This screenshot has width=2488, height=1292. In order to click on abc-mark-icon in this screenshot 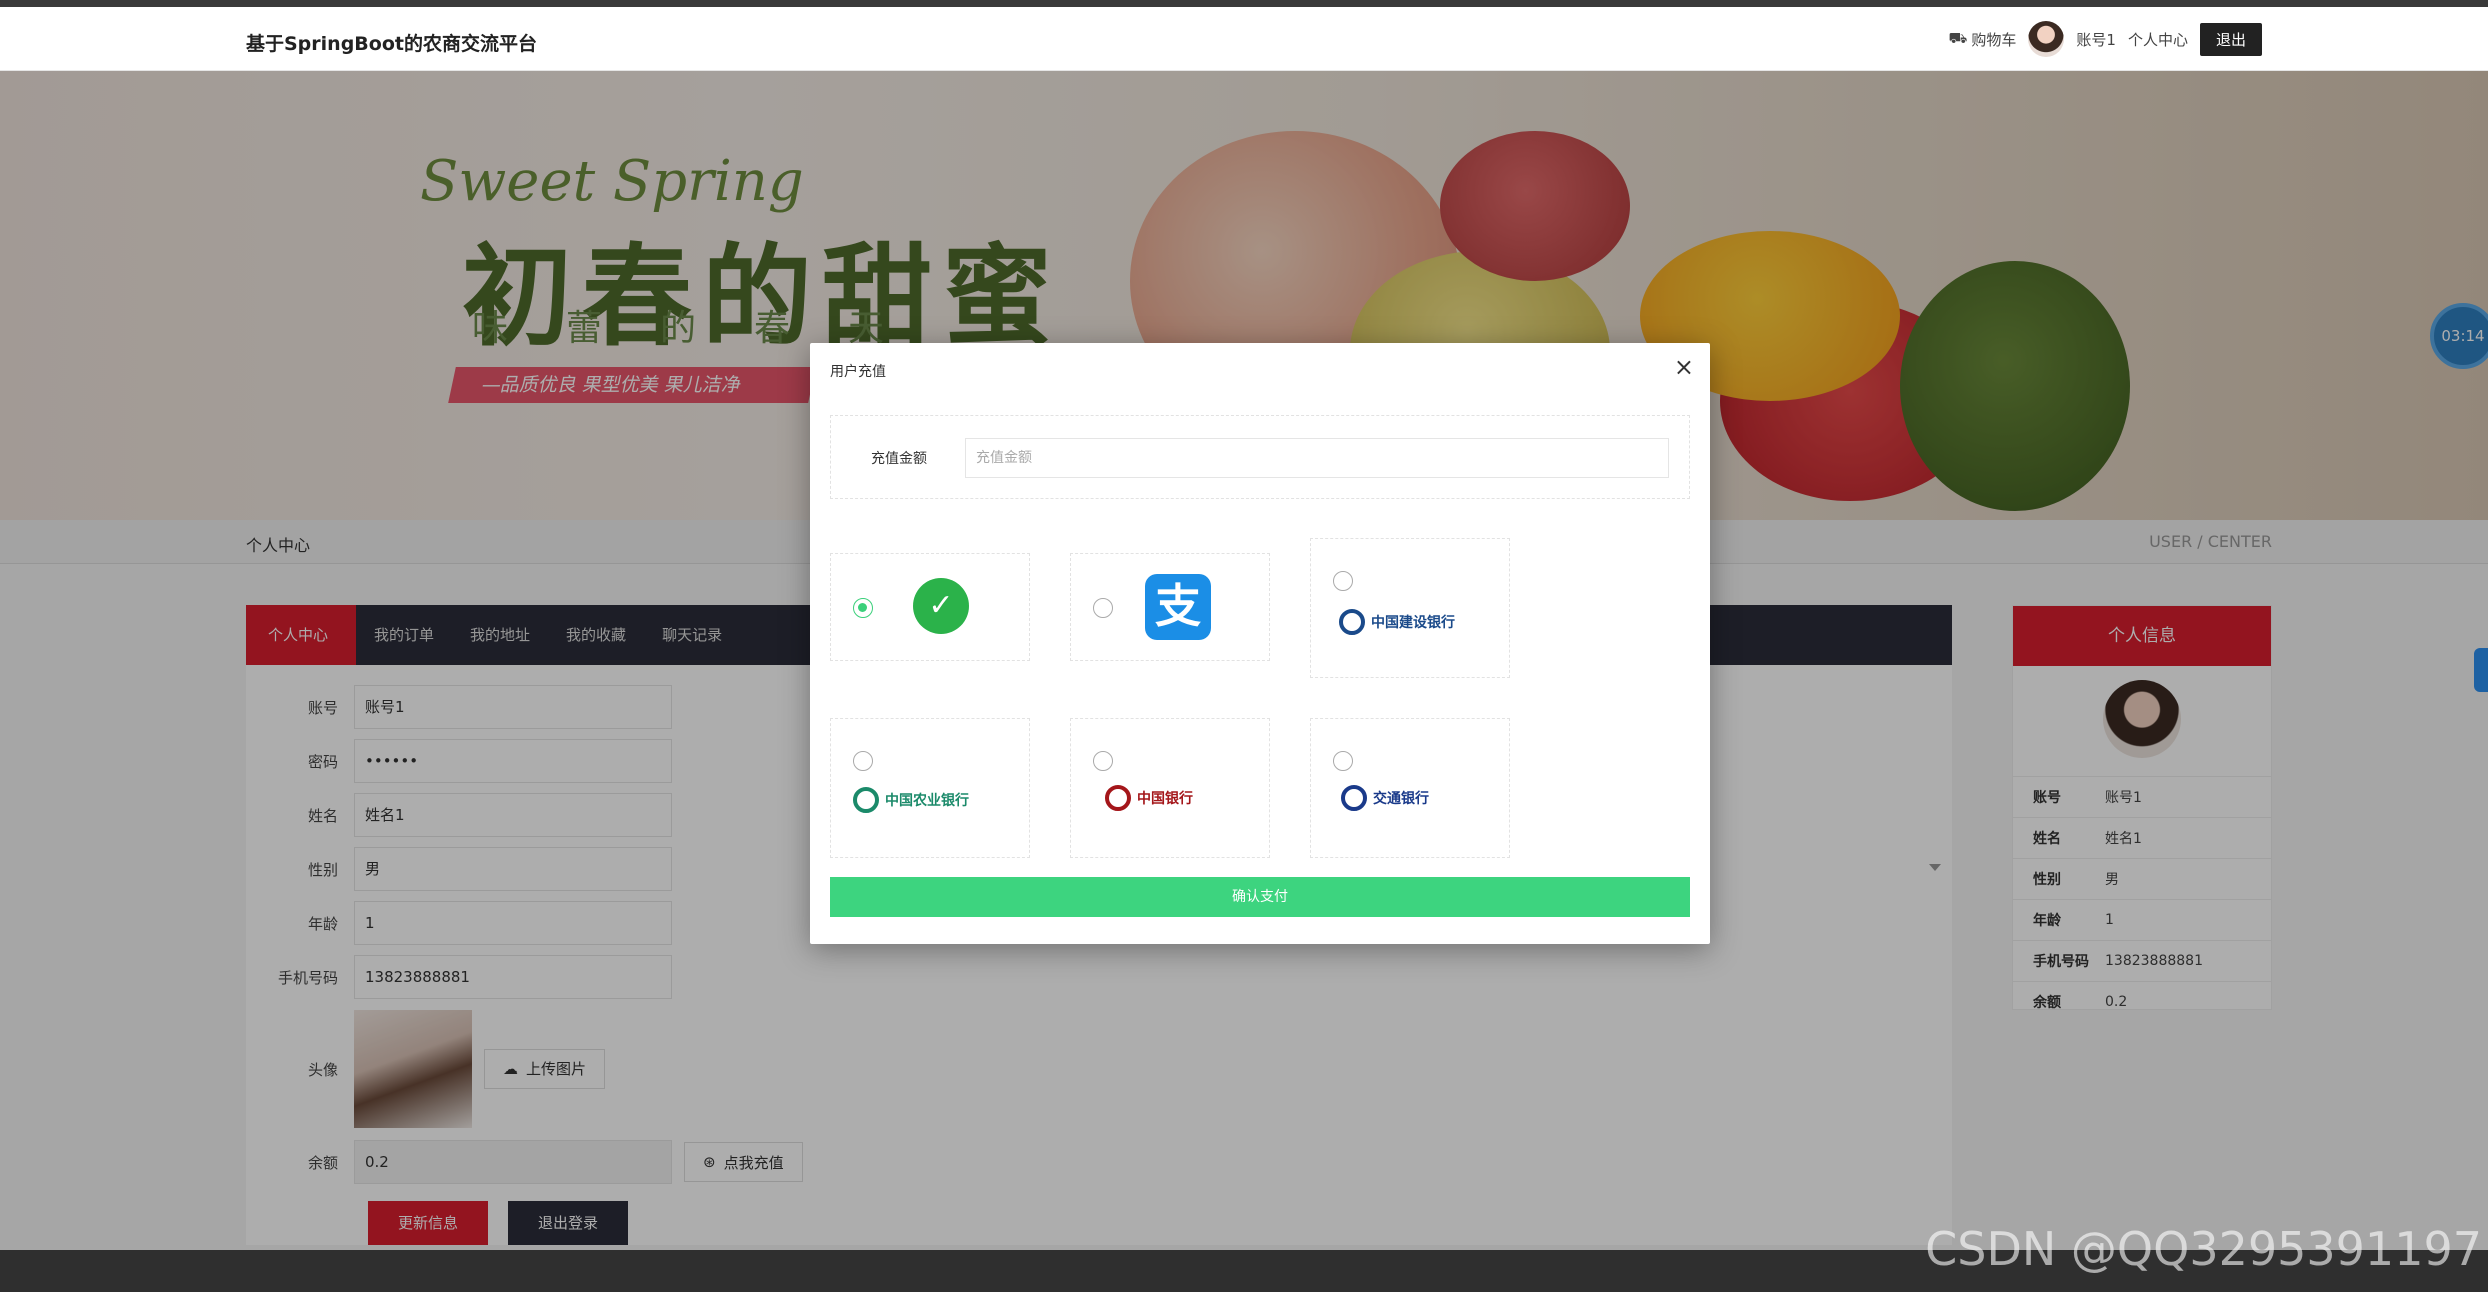, I will do `click(866, 800)`.